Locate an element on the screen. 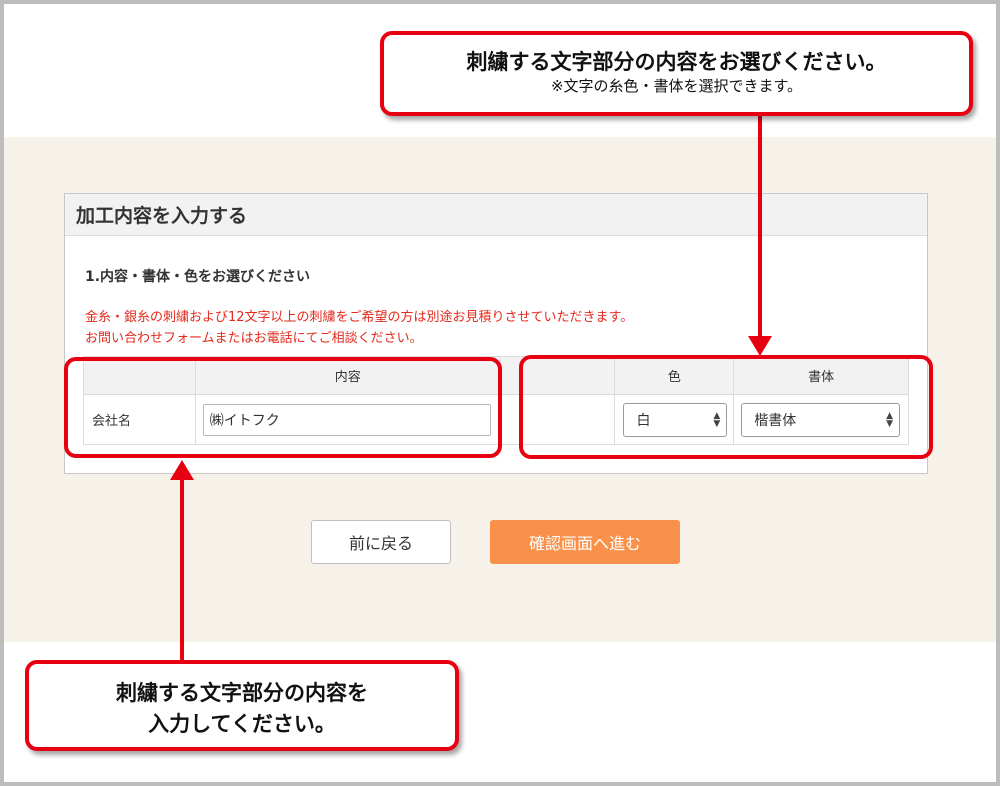 This screenshot has width=1000, height=786. bottom-arrow-head is located at coordinates (182, 470).